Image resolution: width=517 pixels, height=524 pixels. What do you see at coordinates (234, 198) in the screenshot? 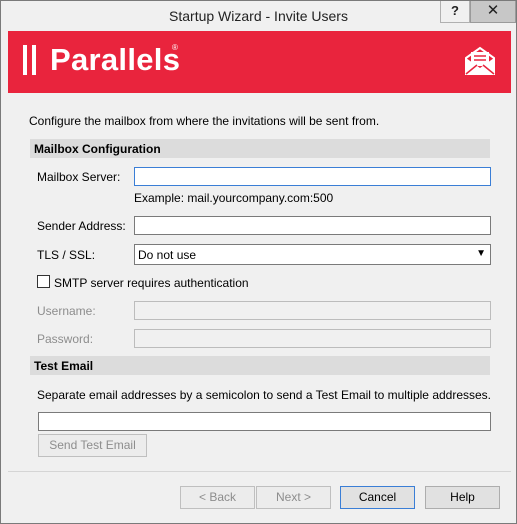
I see `mailbox-server-hint: Example: mail.yourcompany.com:500` at bounding box center [234, 198].